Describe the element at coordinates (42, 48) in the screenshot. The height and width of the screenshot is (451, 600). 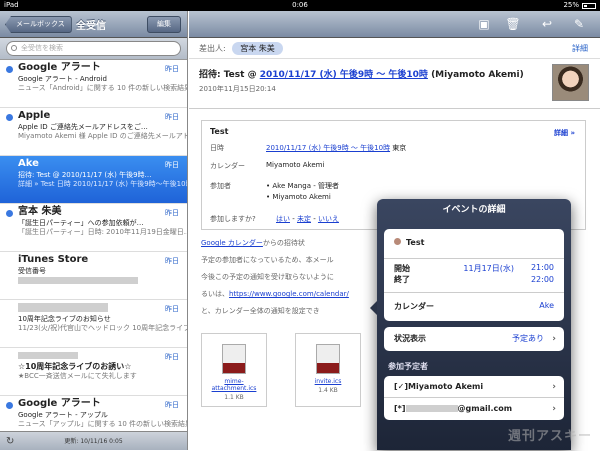
I see `search-placeholder: 全受信を検索` at that location.